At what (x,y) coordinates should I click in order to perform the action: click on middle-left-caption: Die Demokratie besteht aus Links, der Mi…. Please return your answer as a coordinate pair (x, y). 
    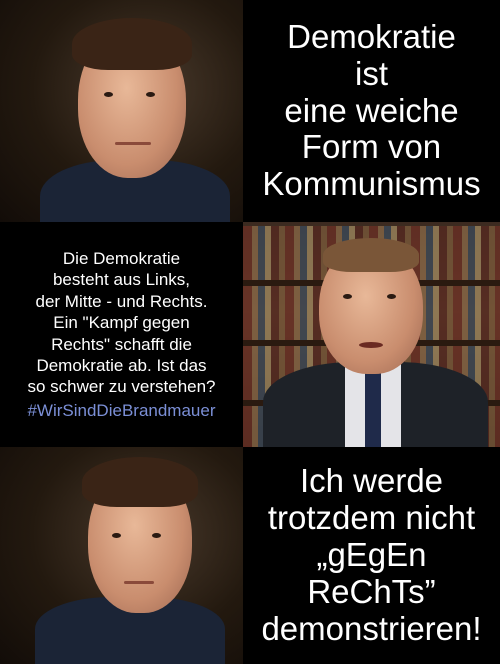
    Looking at the image, I should click on (121, 322).